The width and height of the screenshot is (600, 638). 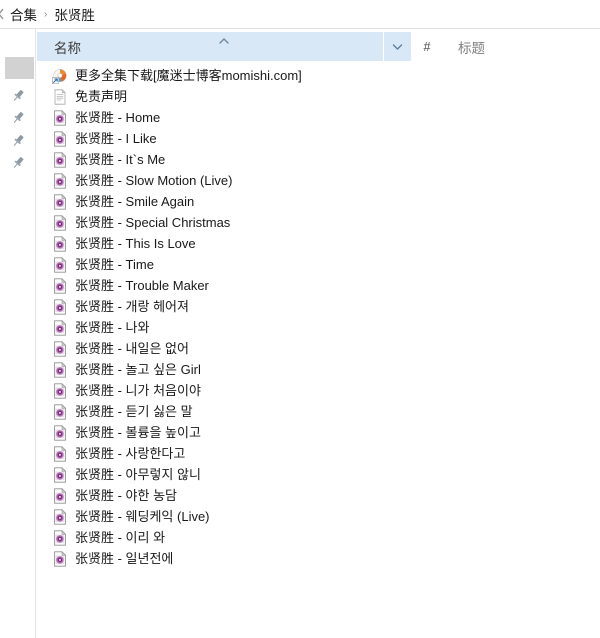 I want to click on file-name-label: 张贤胜 - 야한 농담, so click(x=126, y=495).